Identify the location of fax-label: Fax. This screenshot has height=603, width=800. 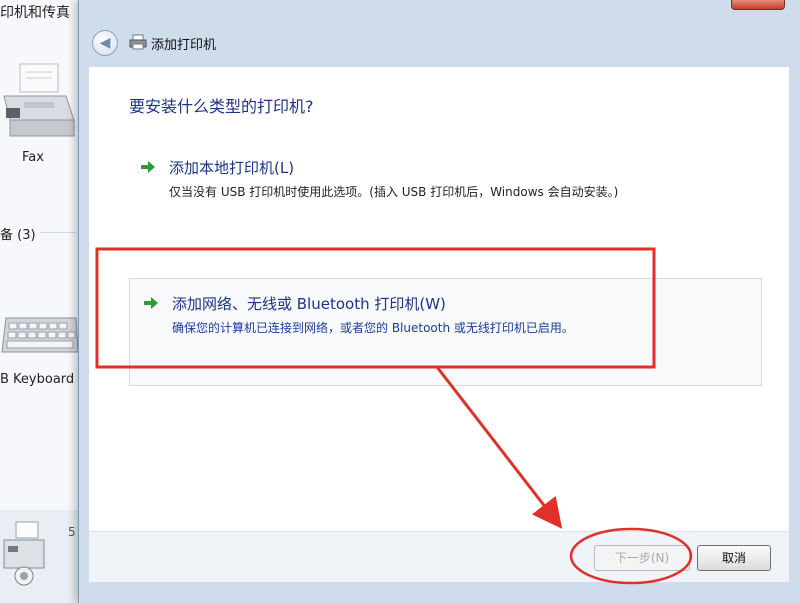
(33, 157).